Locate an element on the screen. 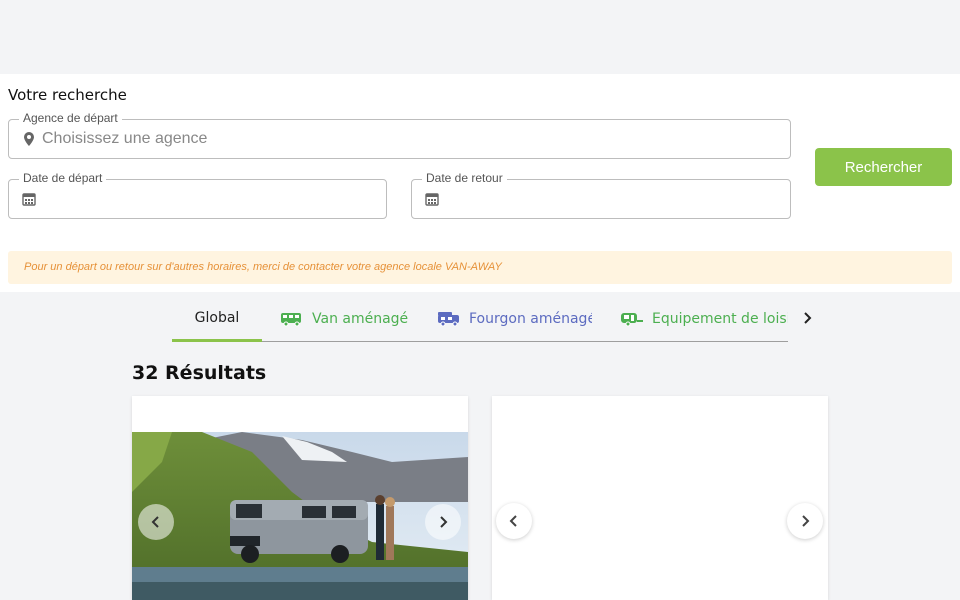  departure-date-label: Date de départ is located at coordinates (63, 178).